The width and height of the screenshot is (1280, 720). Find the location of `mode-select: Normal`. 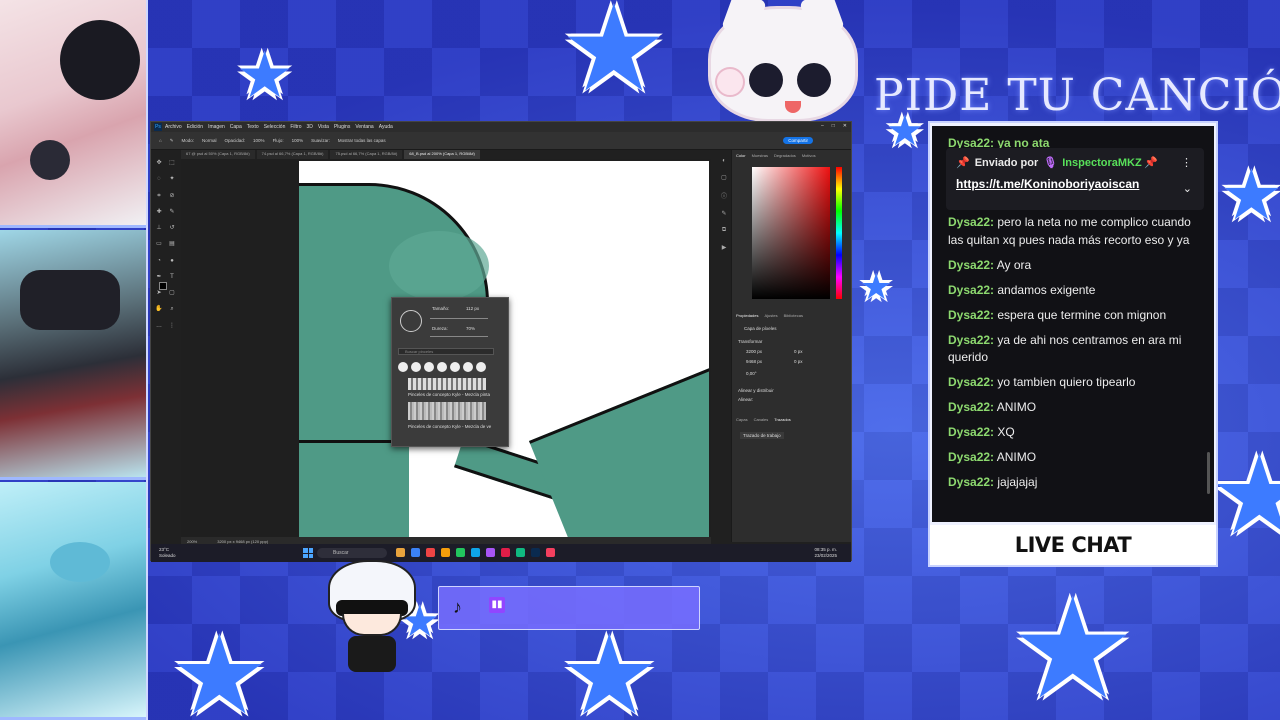

mode-select: Normal is located at coordinates (209, 140).